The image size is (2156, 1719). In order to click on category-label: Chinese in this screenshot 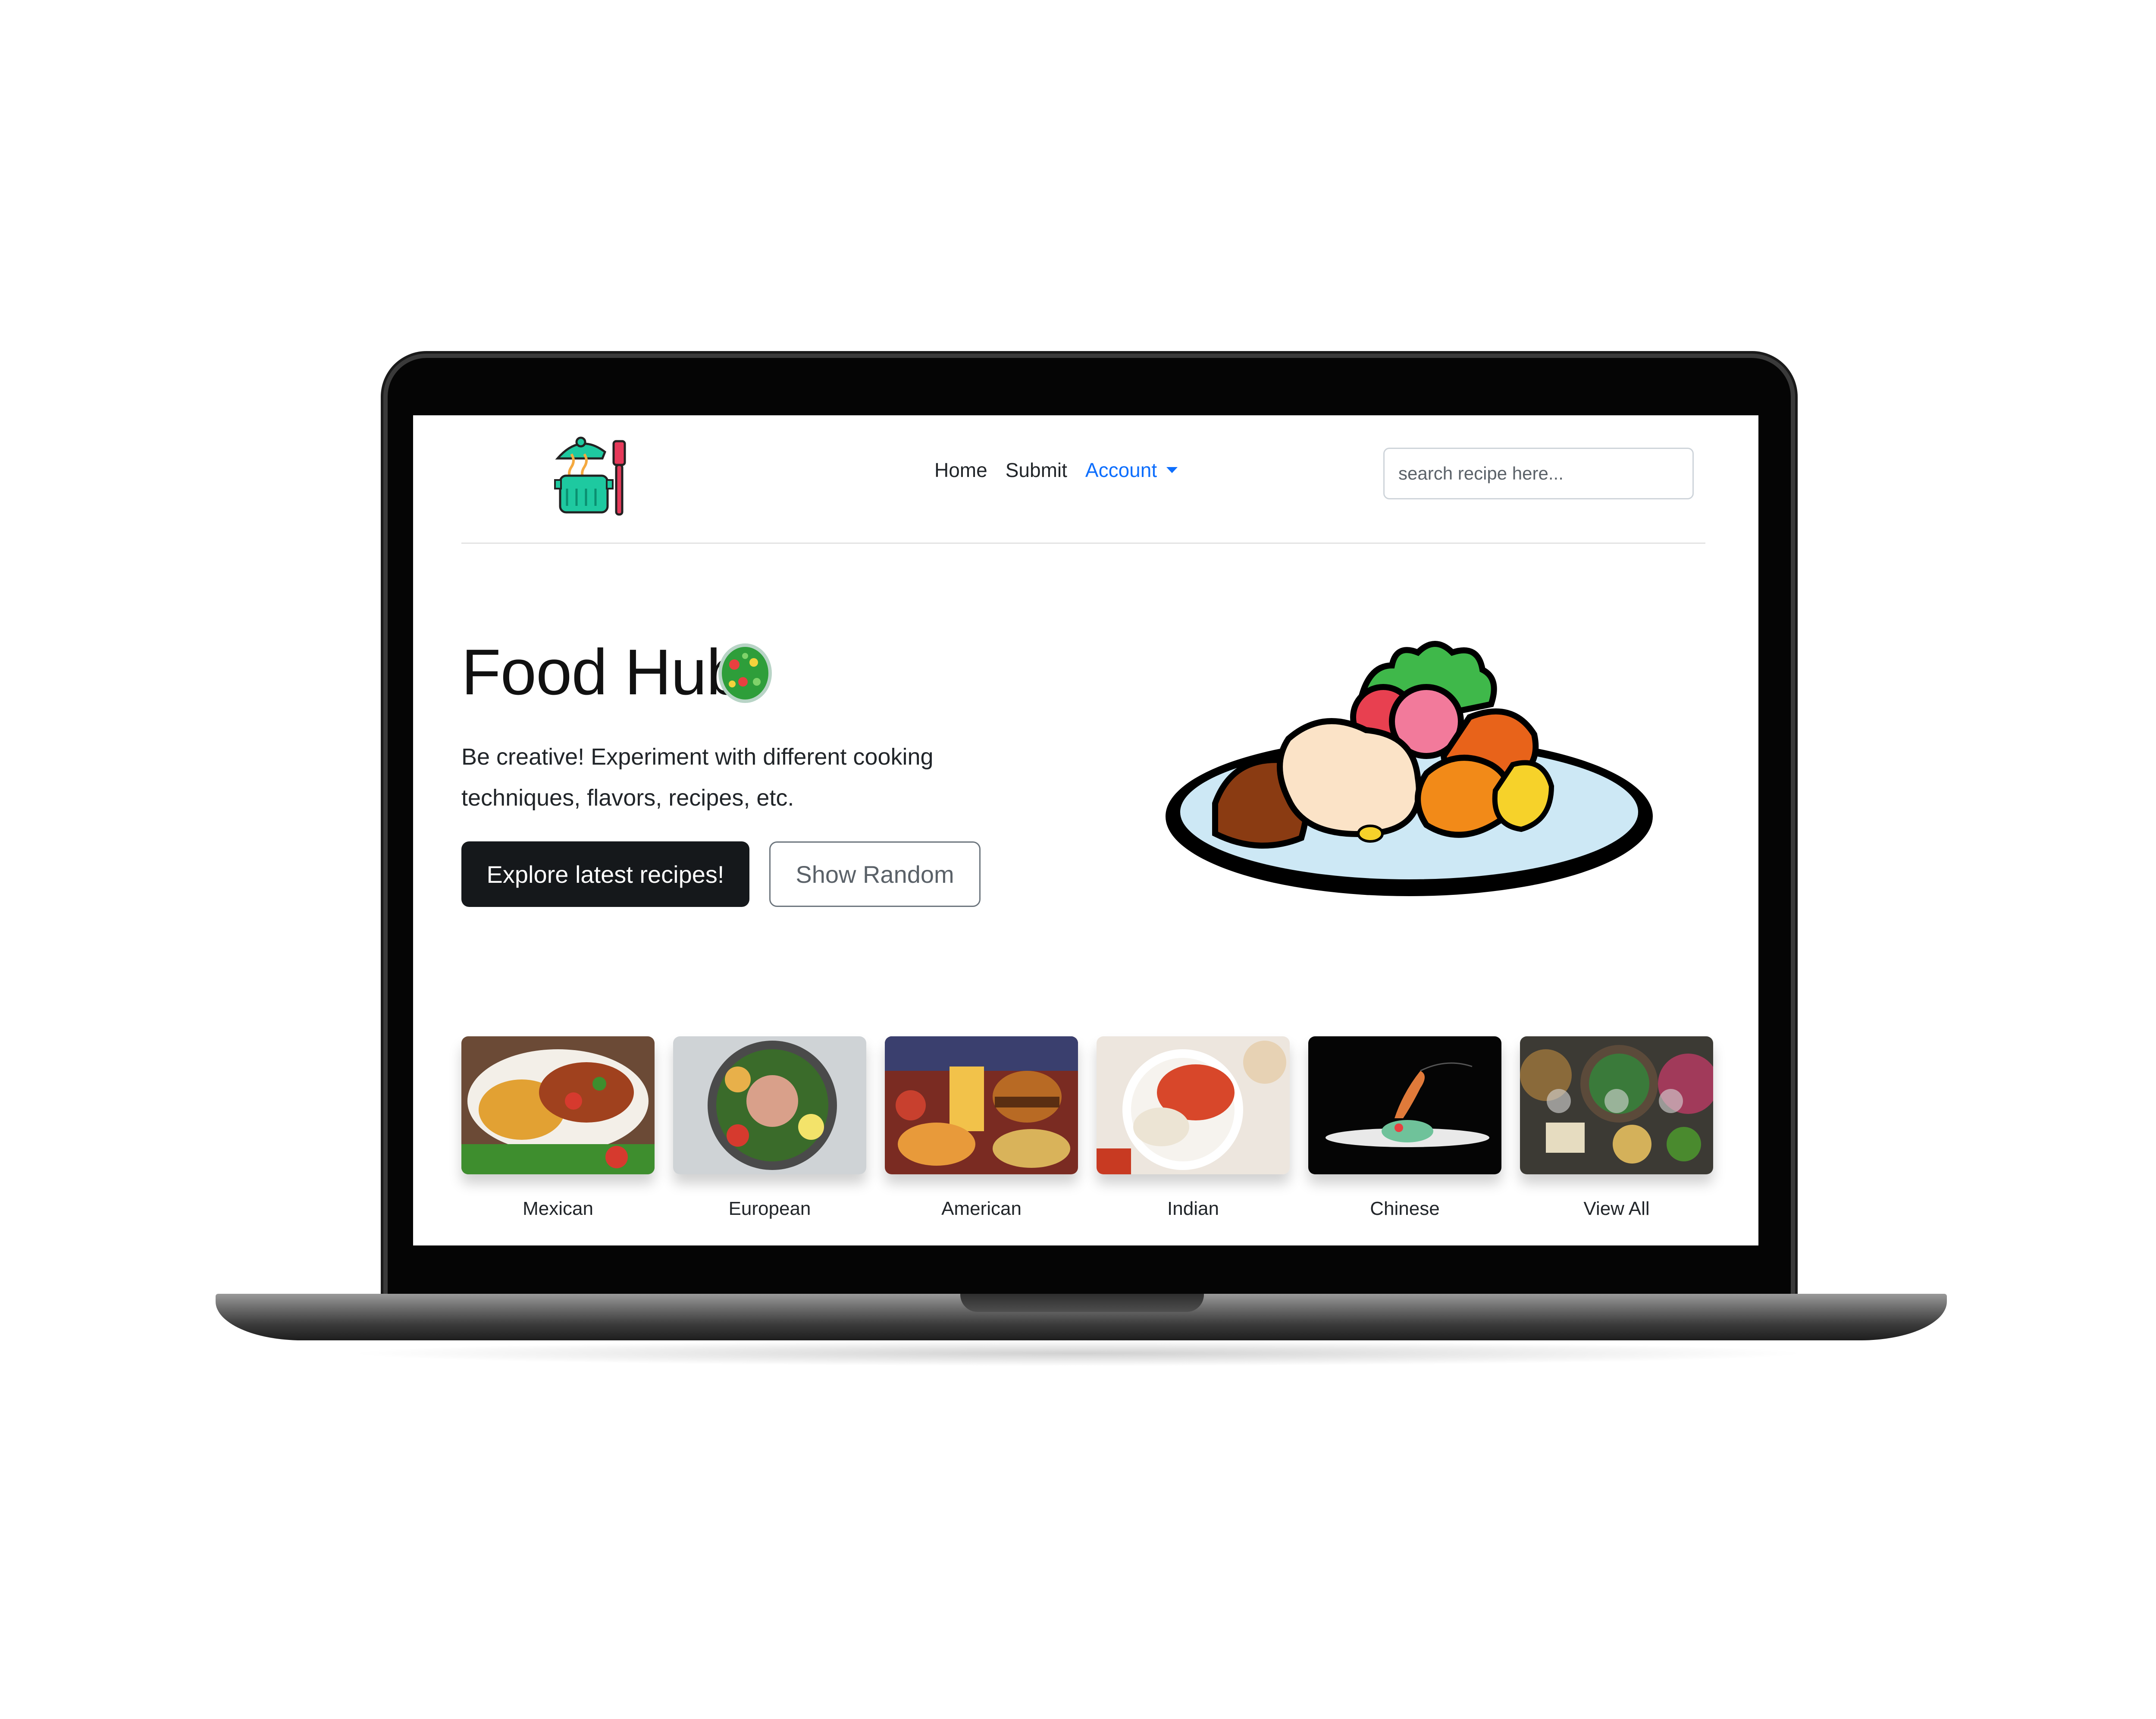, I will do `click(1405, 1208)`.